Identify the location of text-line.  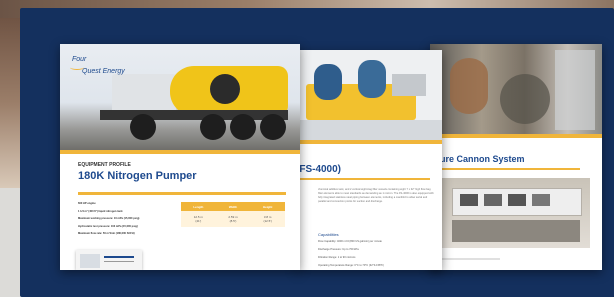
(470, 259).